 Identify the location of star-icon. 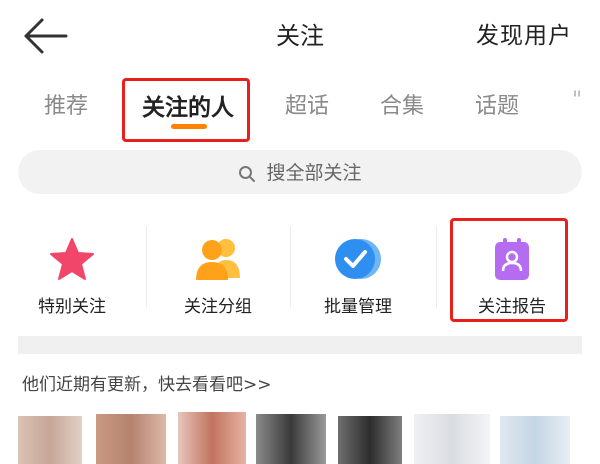
(72, 259).